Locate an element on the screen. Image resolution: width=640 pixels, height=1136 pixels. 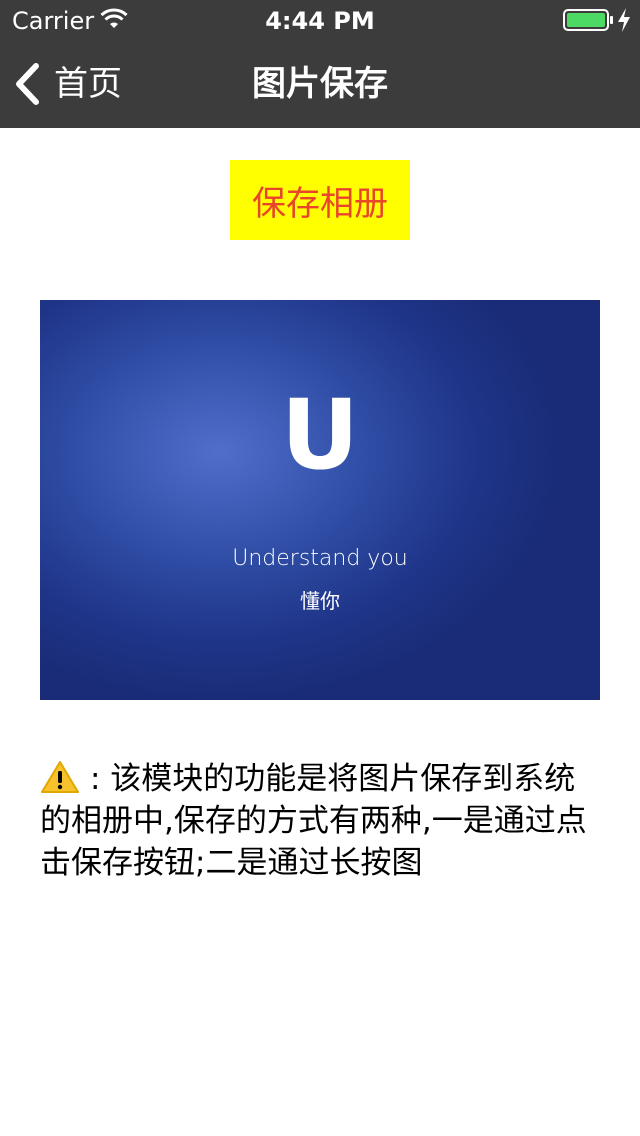
back-button: 首页 is located at coordinates (67, 84).